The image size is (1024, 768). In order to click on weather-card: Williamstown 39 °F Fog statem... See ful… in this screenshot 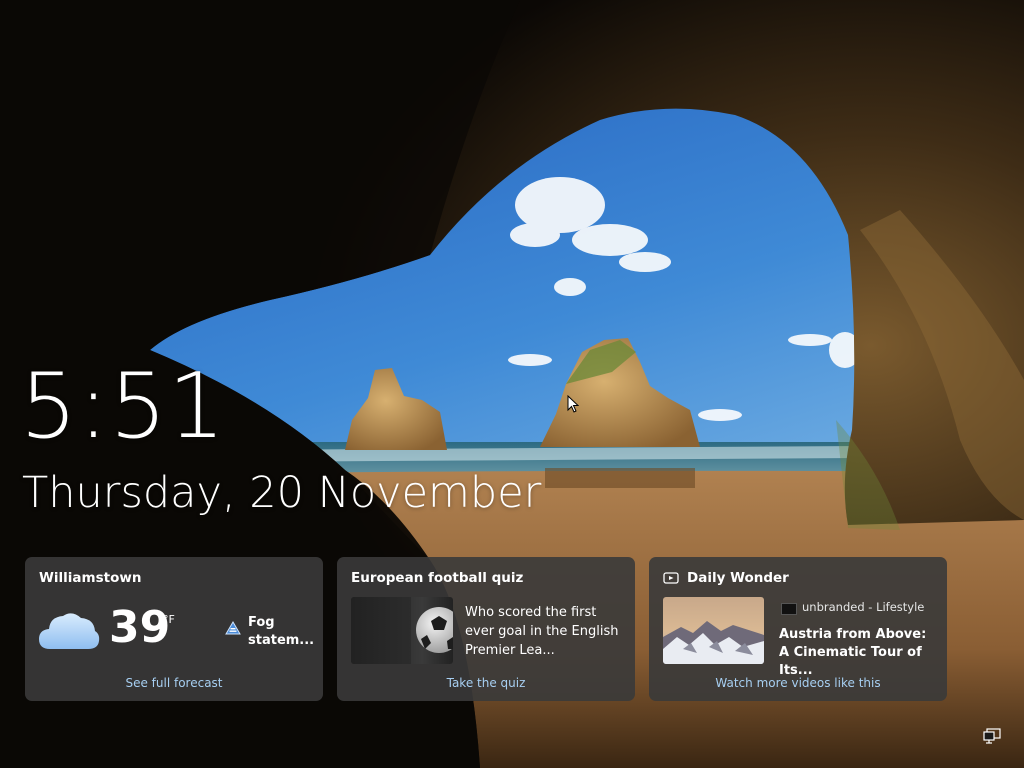, I will do `click(174, 629)`.